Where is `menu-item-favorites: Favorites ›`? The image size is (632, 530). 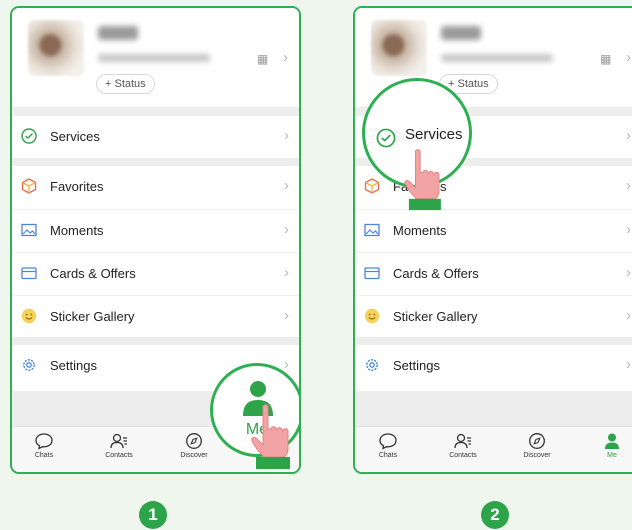
menu-item-favorites: Favorites › is located at coordinates (155, 187).